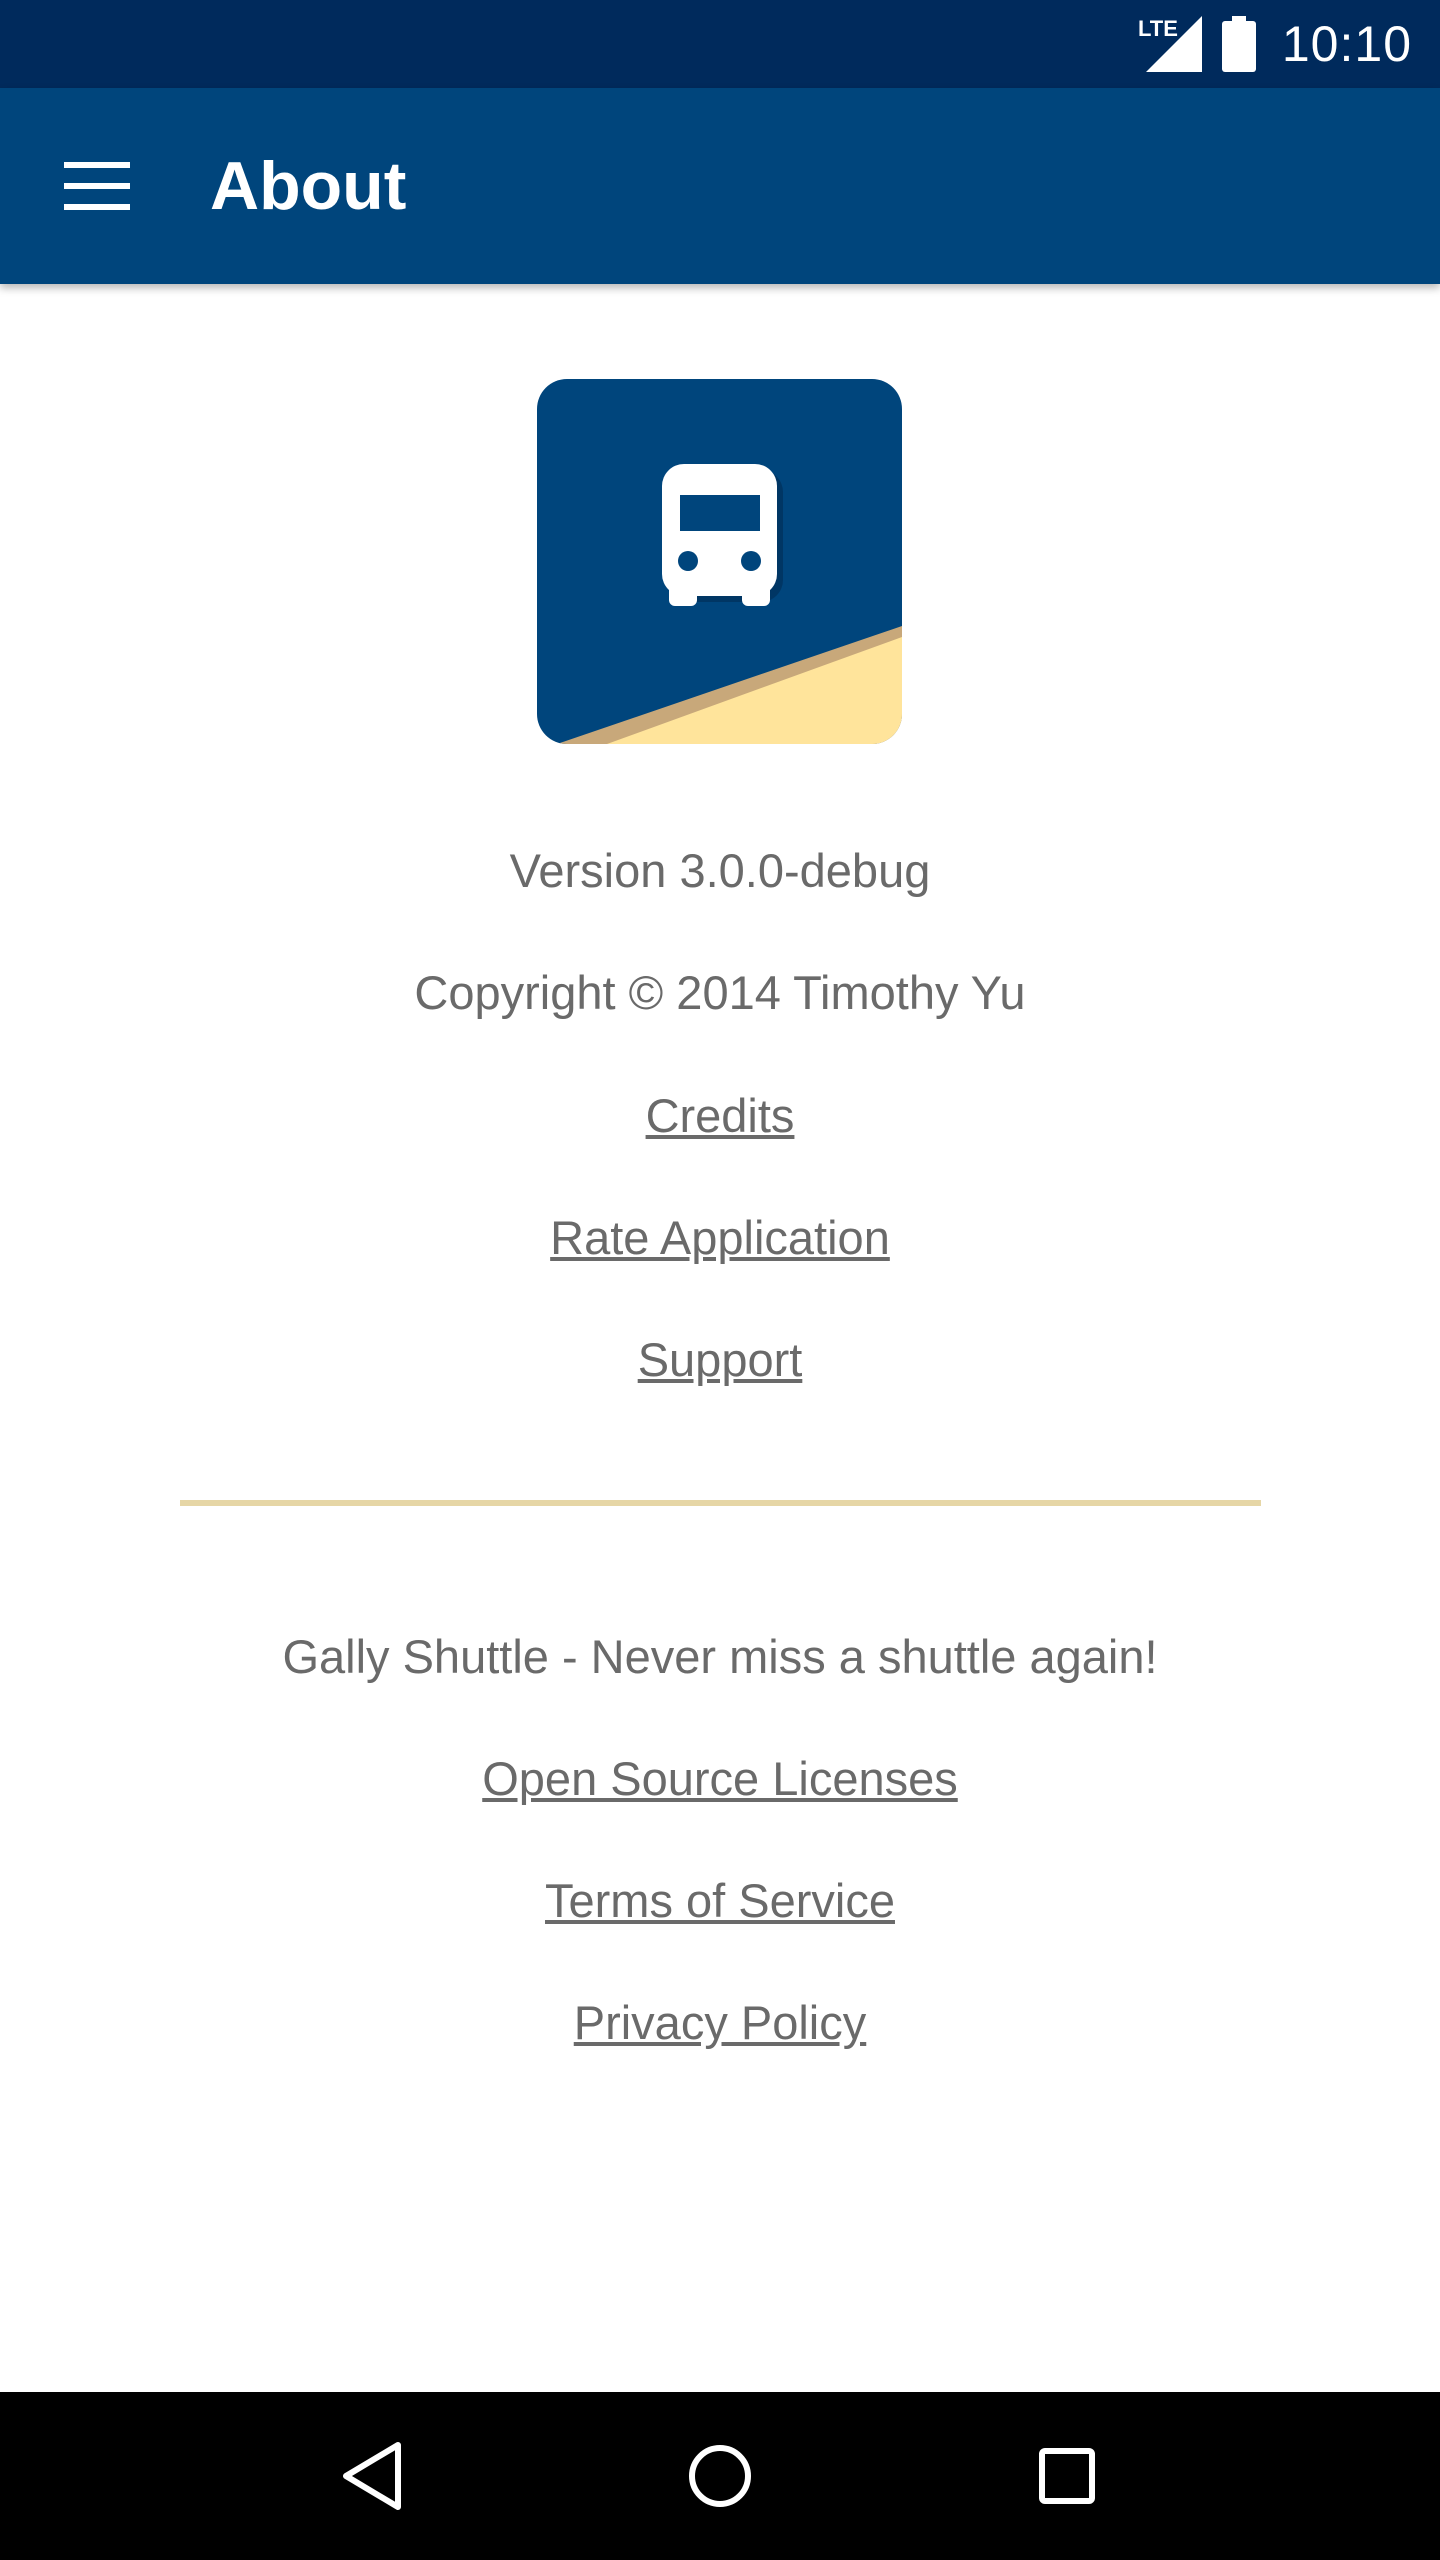  Describe the element at coordinates (1067, 2476) in the screenshot. I see `recents-square-icon` at that location.